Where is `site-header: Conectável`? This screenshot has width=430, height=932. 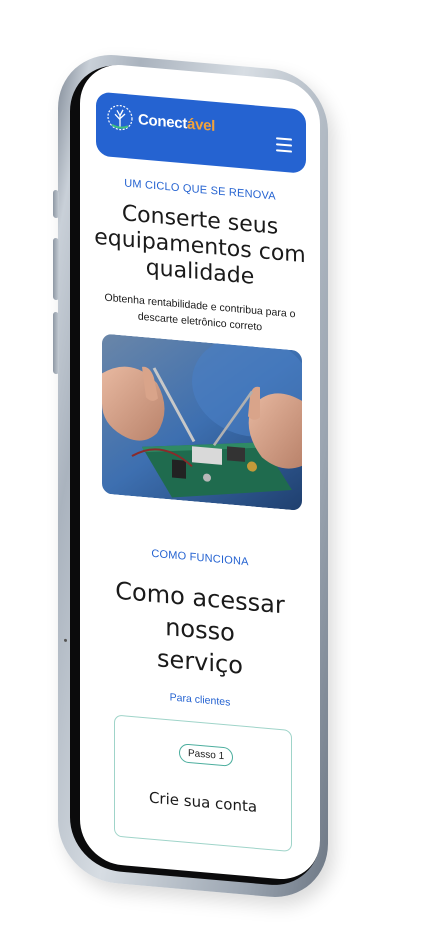 site-header: Conectável is located at coordinates (201, 132).